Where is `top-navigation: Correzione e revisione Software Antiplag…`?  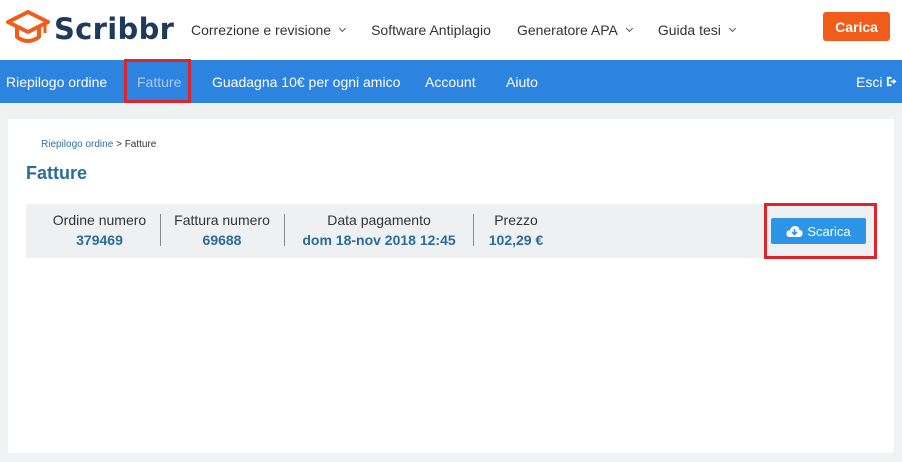
top-navigation: Correzione e revisione Software Antiplag… is located at coordinates (463, 30).